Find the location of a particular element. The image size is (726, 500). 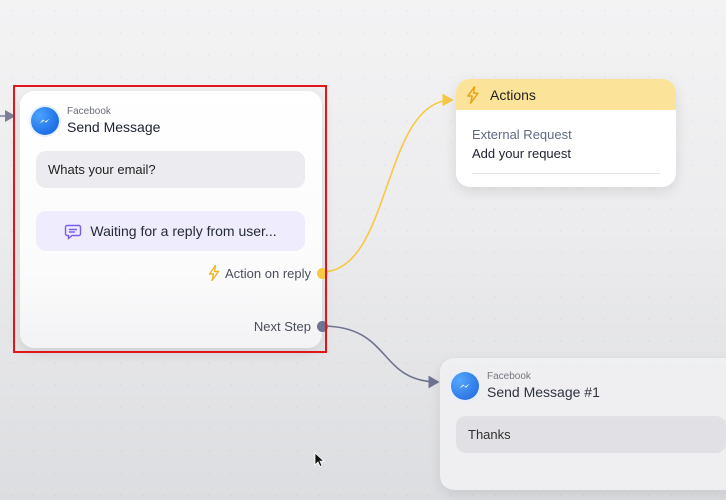

divider is located at coordinates (566, 173).